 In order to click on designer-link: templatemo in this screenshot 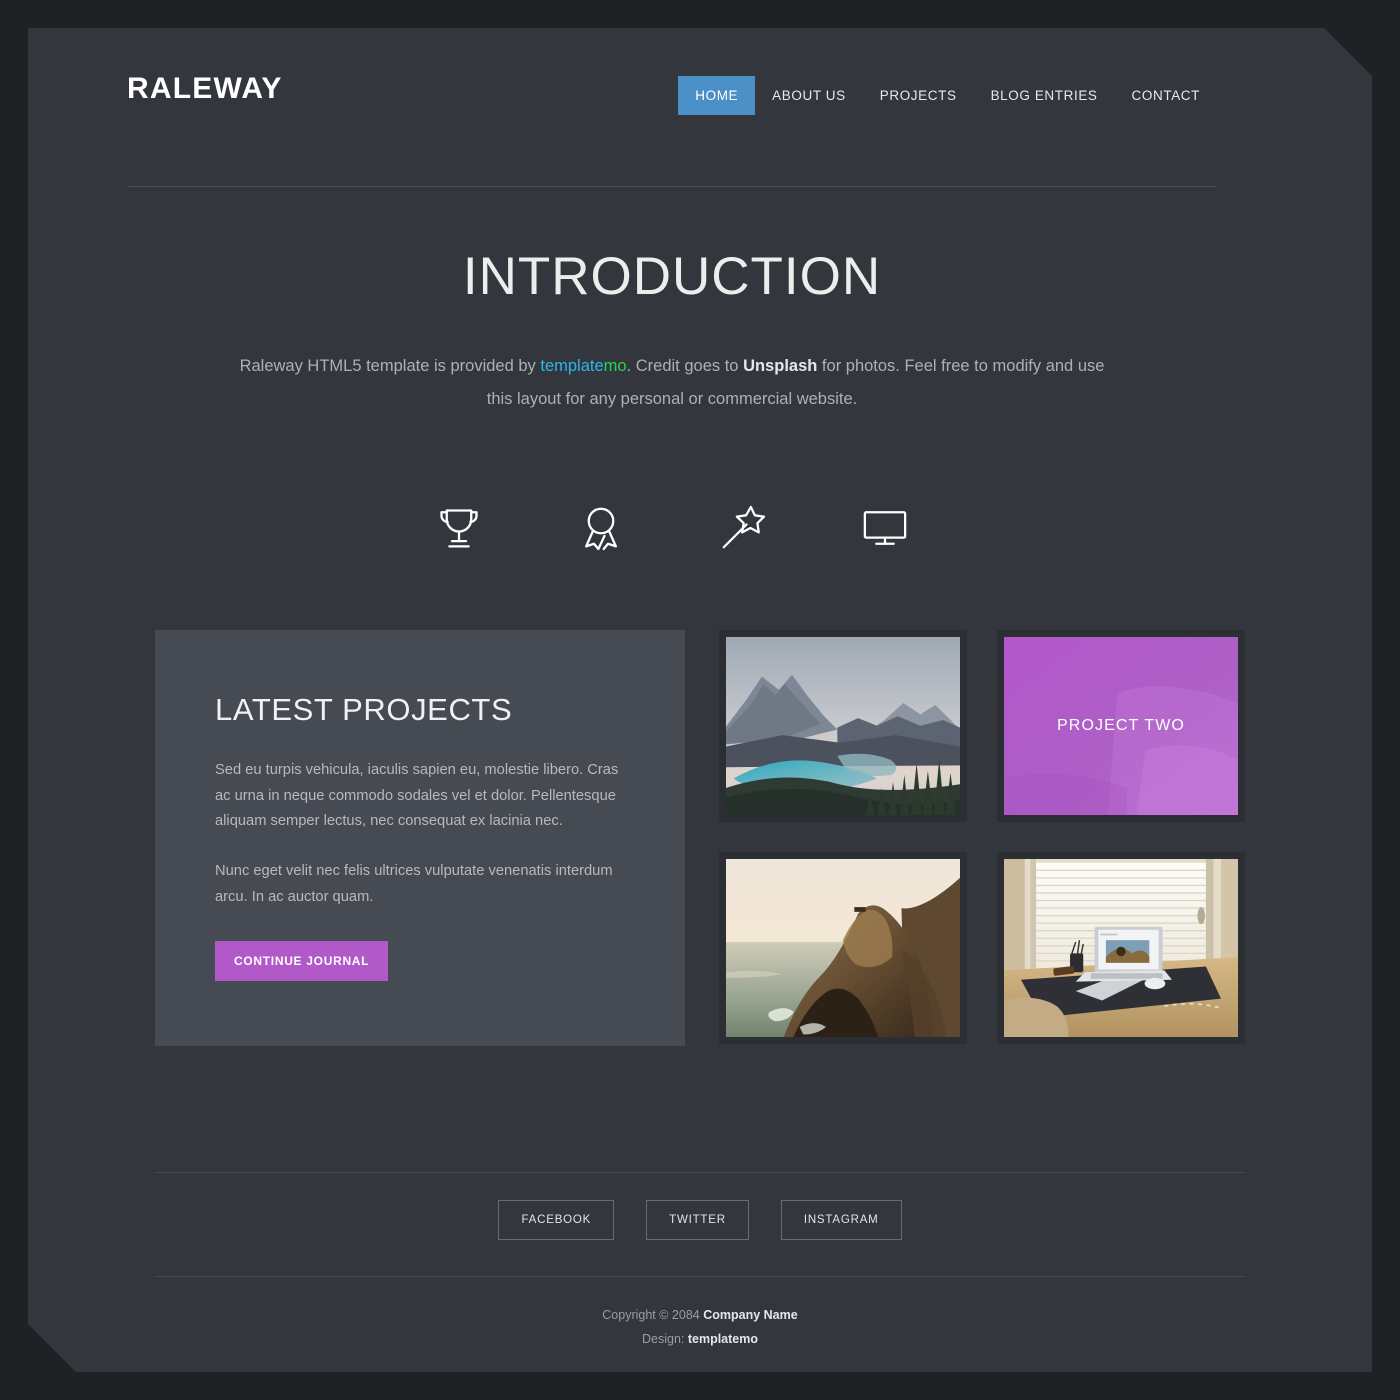, I will do `click(723, 1339)`.